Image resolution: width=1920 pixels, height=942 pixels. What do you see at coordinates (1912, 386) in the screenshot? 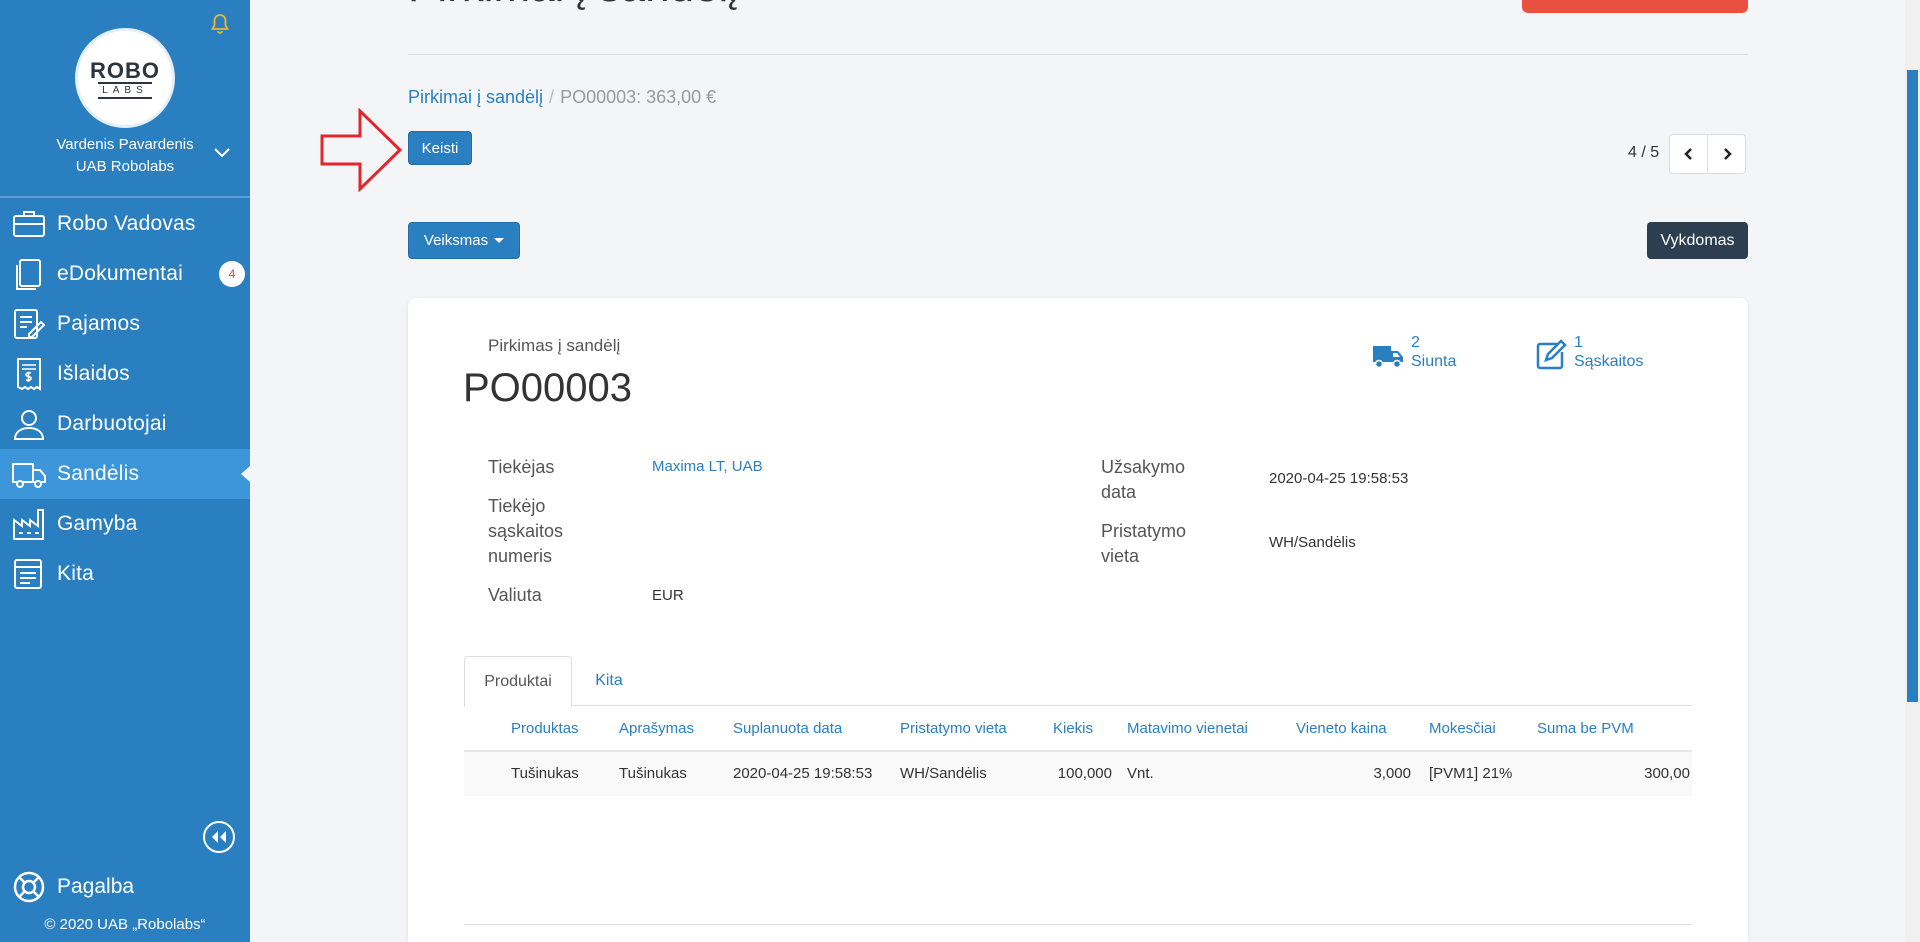
I see `scrollbar-thumb` at bounding box center [1912, 386].